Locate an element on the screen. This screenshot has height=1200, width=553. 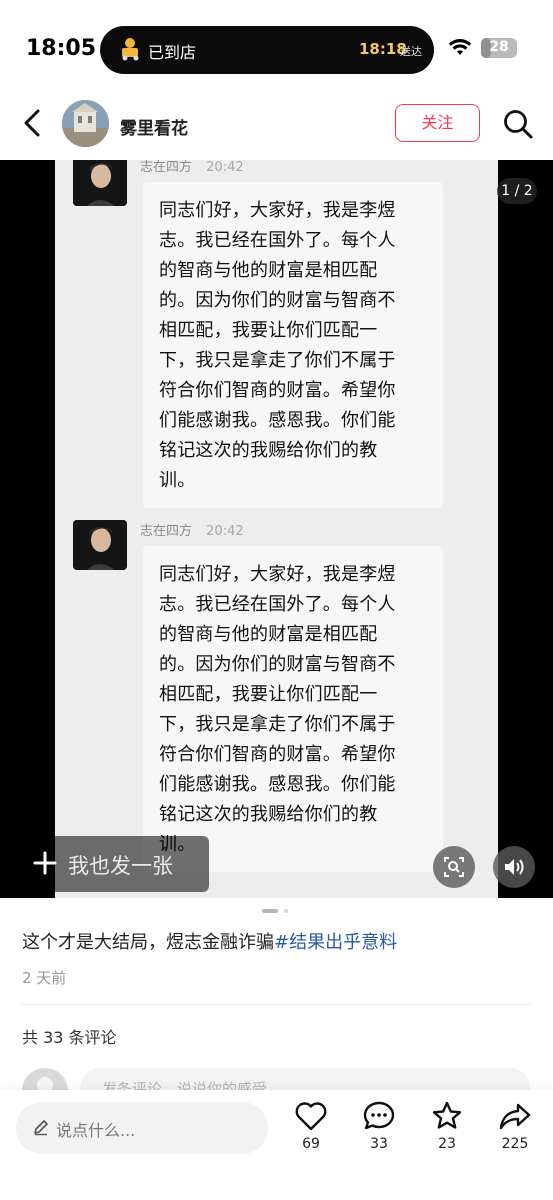
comment-count: 共 33 条评论 is located at coordinates (69, 1037).